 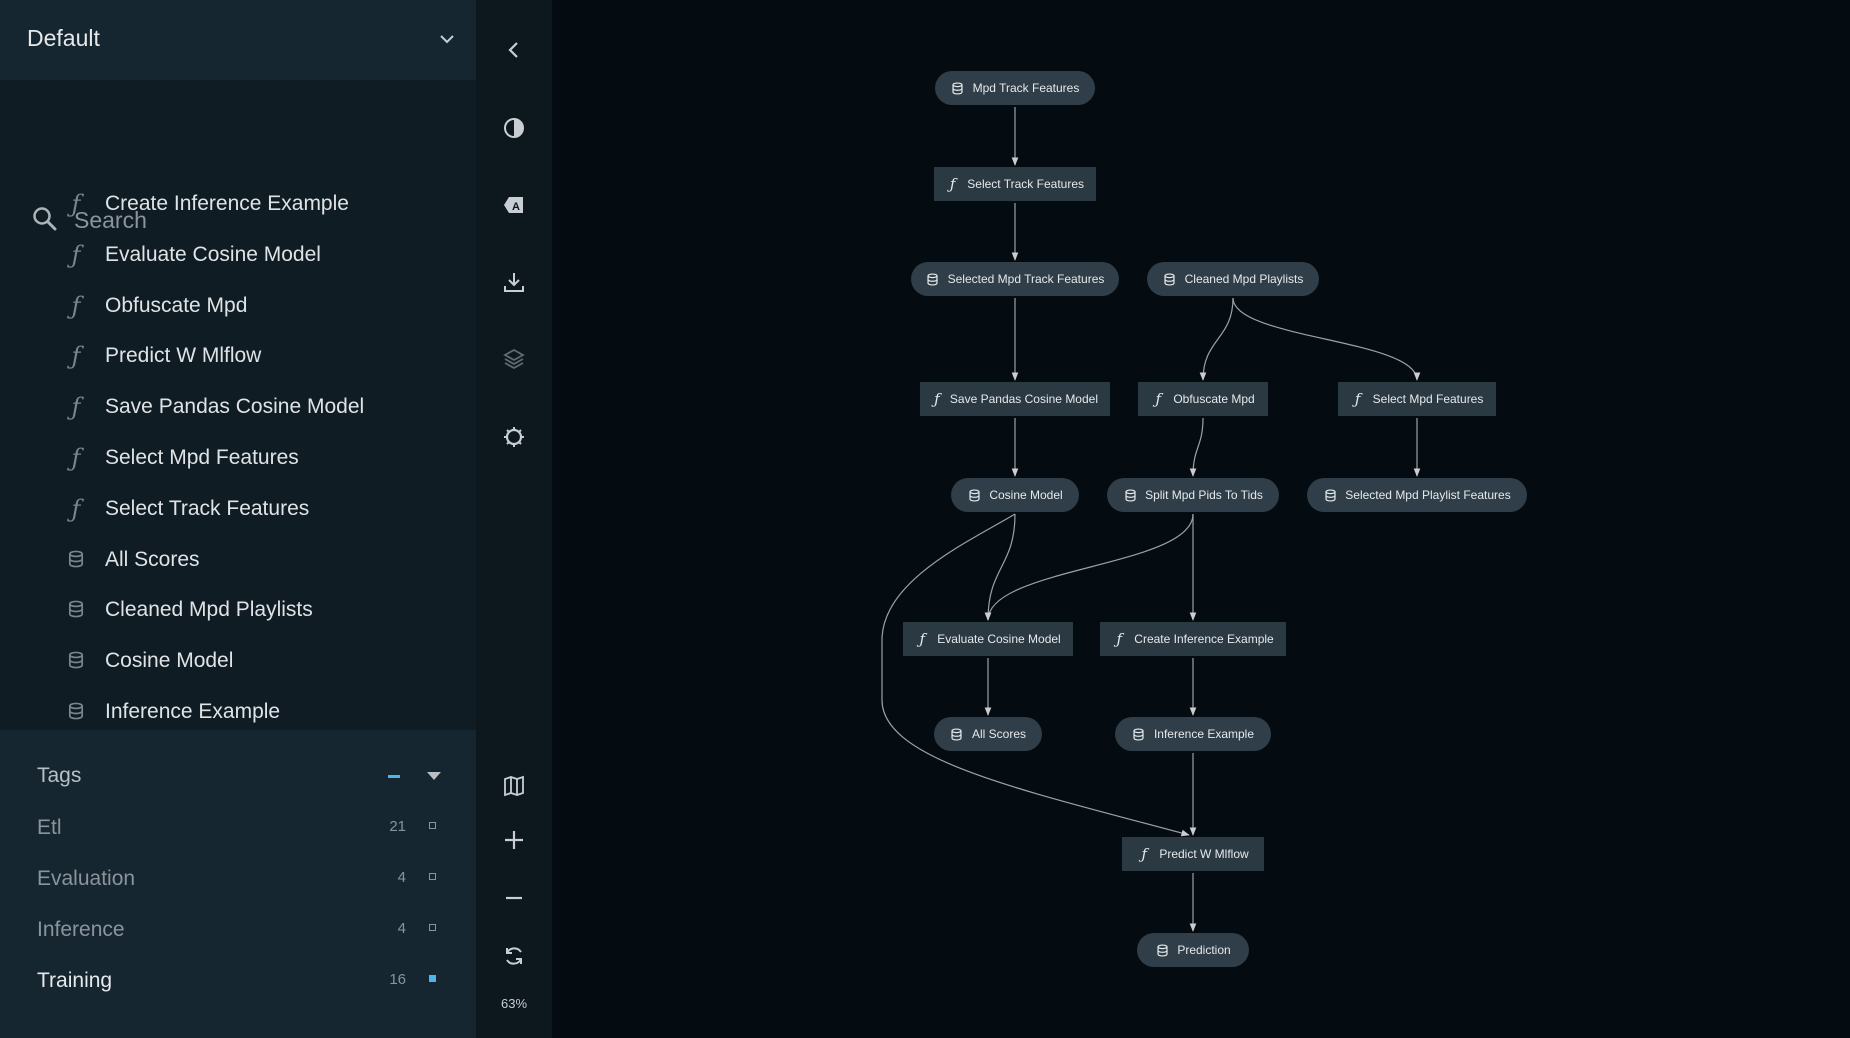 I want to click on zoom-out-icon, so click(x=514, y=898).